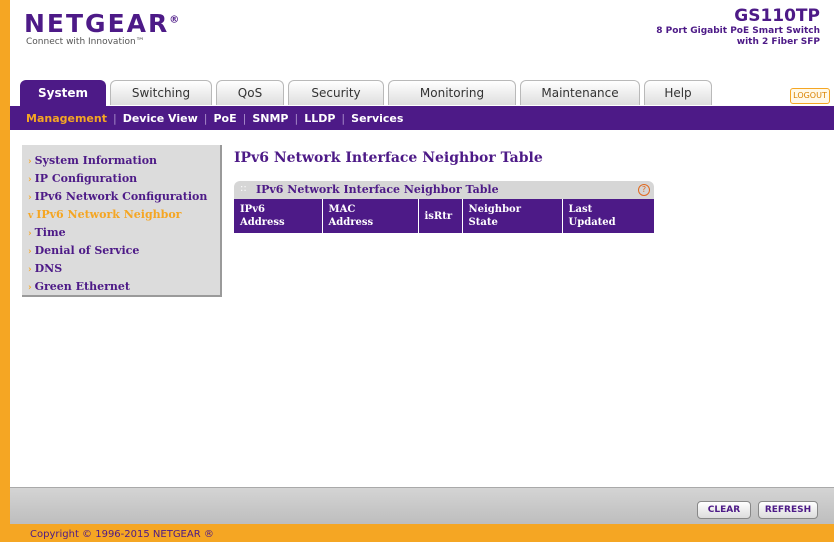  I want to click on copyright-text: Copyright © 1996-2015 NETGEAR ®, so click(122, 534).